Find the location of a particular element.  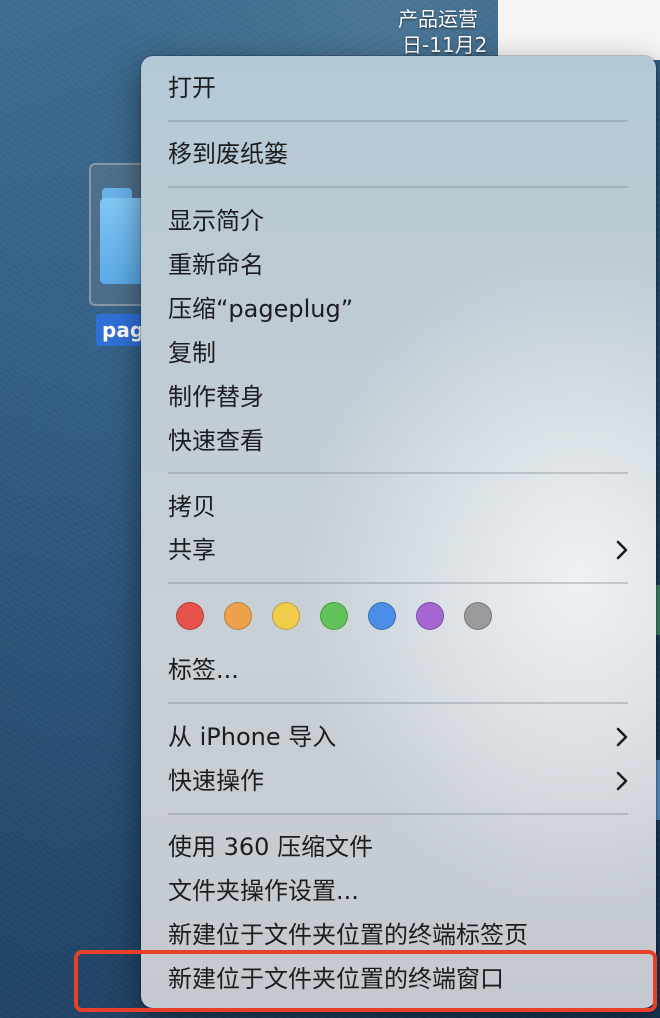

folder-icon is located at coordinates (123, 236).